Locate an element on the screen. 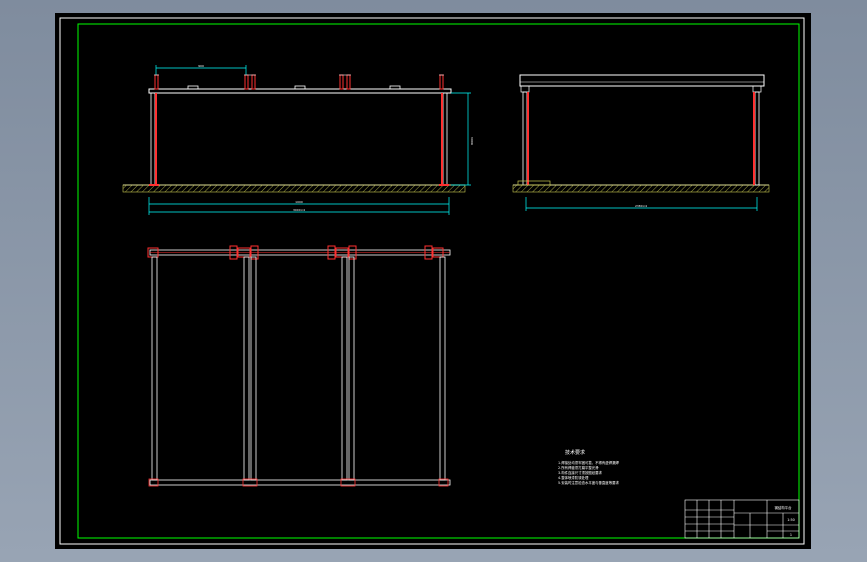 The image size is (867, 562). side-elevation: 2380×4 is located at coordinates (641, 142).